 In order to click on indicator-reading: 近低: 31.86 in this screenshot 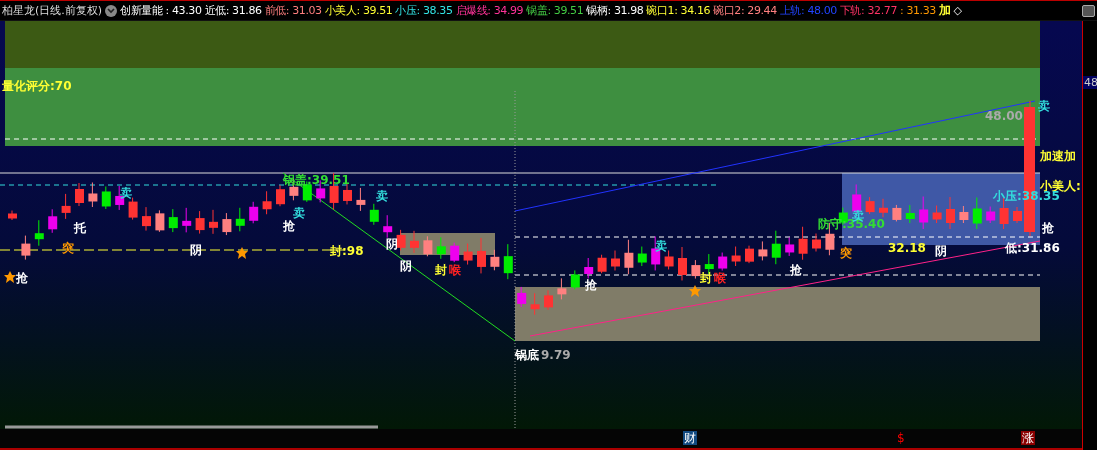, I will do `click(233, 10)`.